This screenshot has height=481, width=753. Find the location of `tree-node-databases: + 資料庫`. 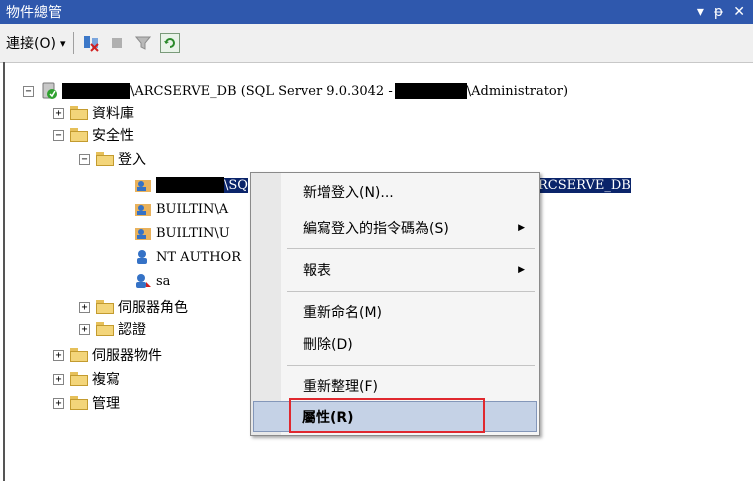

tree-node-databases: + 資料庫 is located at coordinates (93, 113).